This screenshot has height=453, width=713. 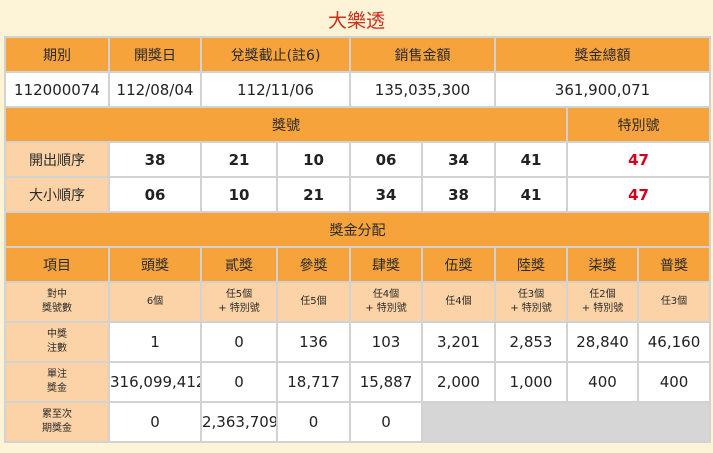 I want to click on draw-order-number: 06, so click(x=386, y=159).